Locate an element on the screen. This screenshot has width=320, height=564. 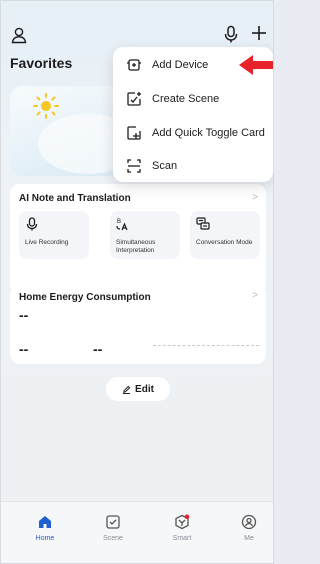
avatar-icon is located at coordinates (19, 35).